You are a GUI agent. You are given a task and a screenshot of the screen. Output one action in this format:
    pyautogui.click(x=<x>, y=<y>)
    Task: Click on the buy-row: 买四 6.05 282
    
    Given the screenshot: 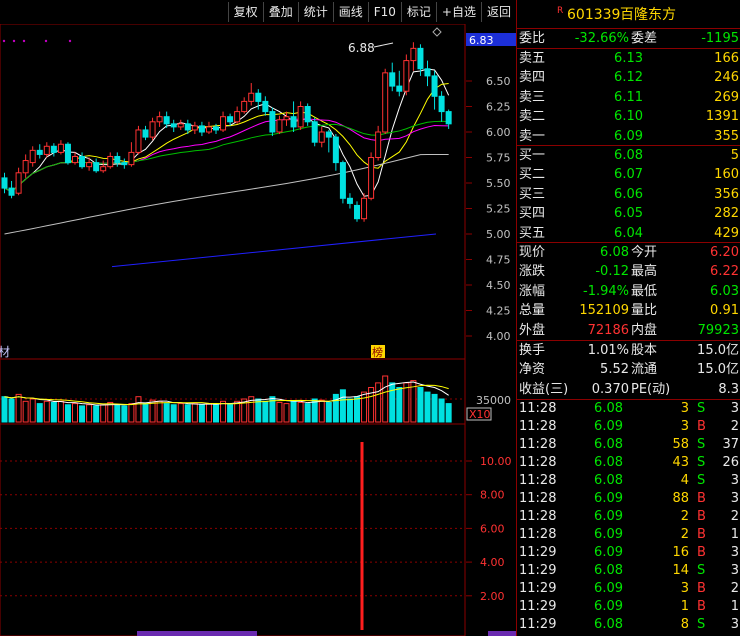 What is the action you would take?
    pyautogui.click(x=628, y=213)
    